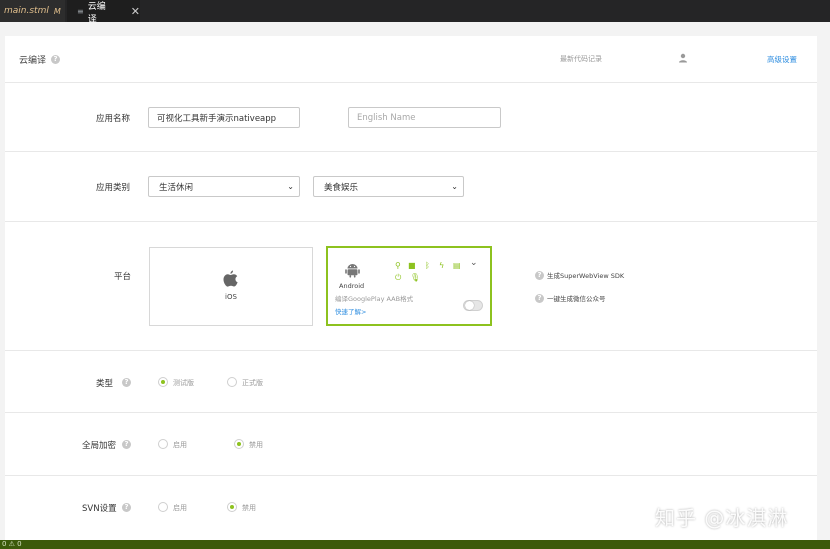 The image size is (830, 549). Describe the element at coordinates (782, 59) in the screenshot. I see `advanced-settings-link: 高级设置` at that location.